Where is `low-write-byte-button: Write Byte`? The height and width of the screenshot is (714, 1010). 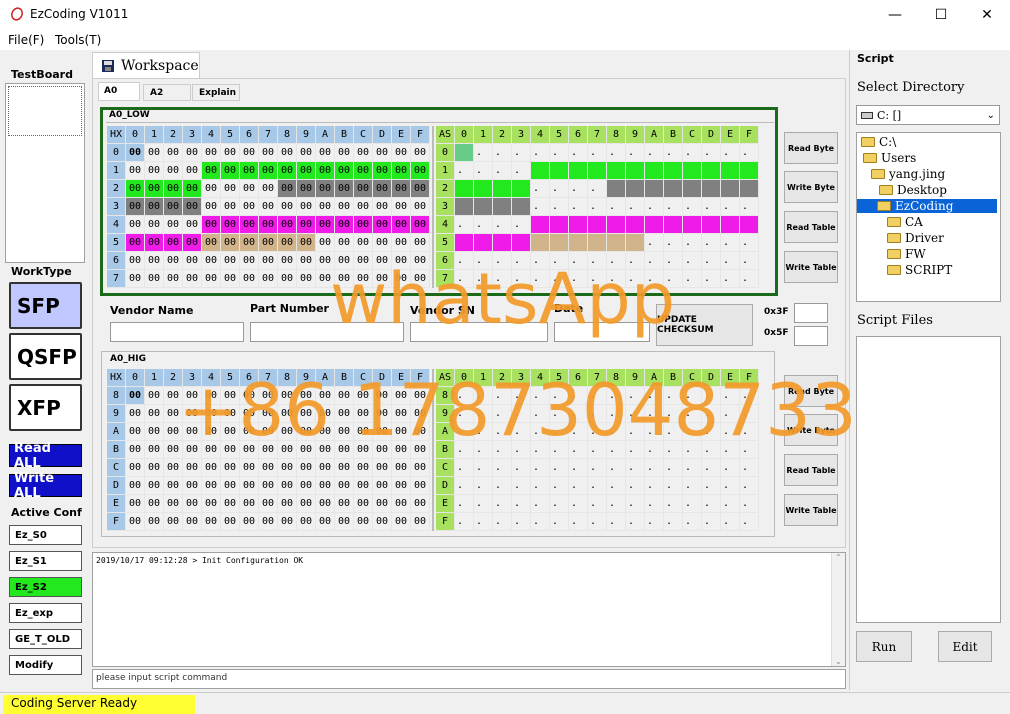 low-write-byte-button: Write Byte is located at coordinates (811, 187).